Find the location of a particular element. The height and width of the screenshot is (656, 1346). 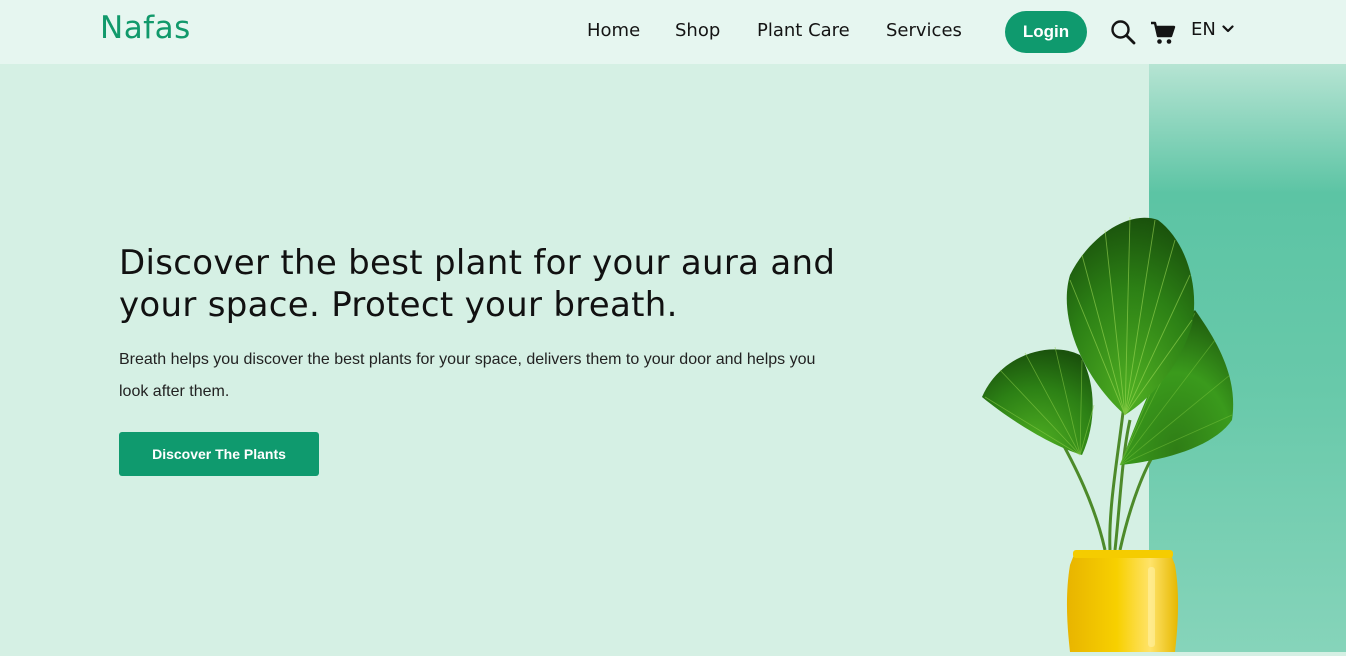

nav-link-shop: Shop is located at coordinates (697, 30).